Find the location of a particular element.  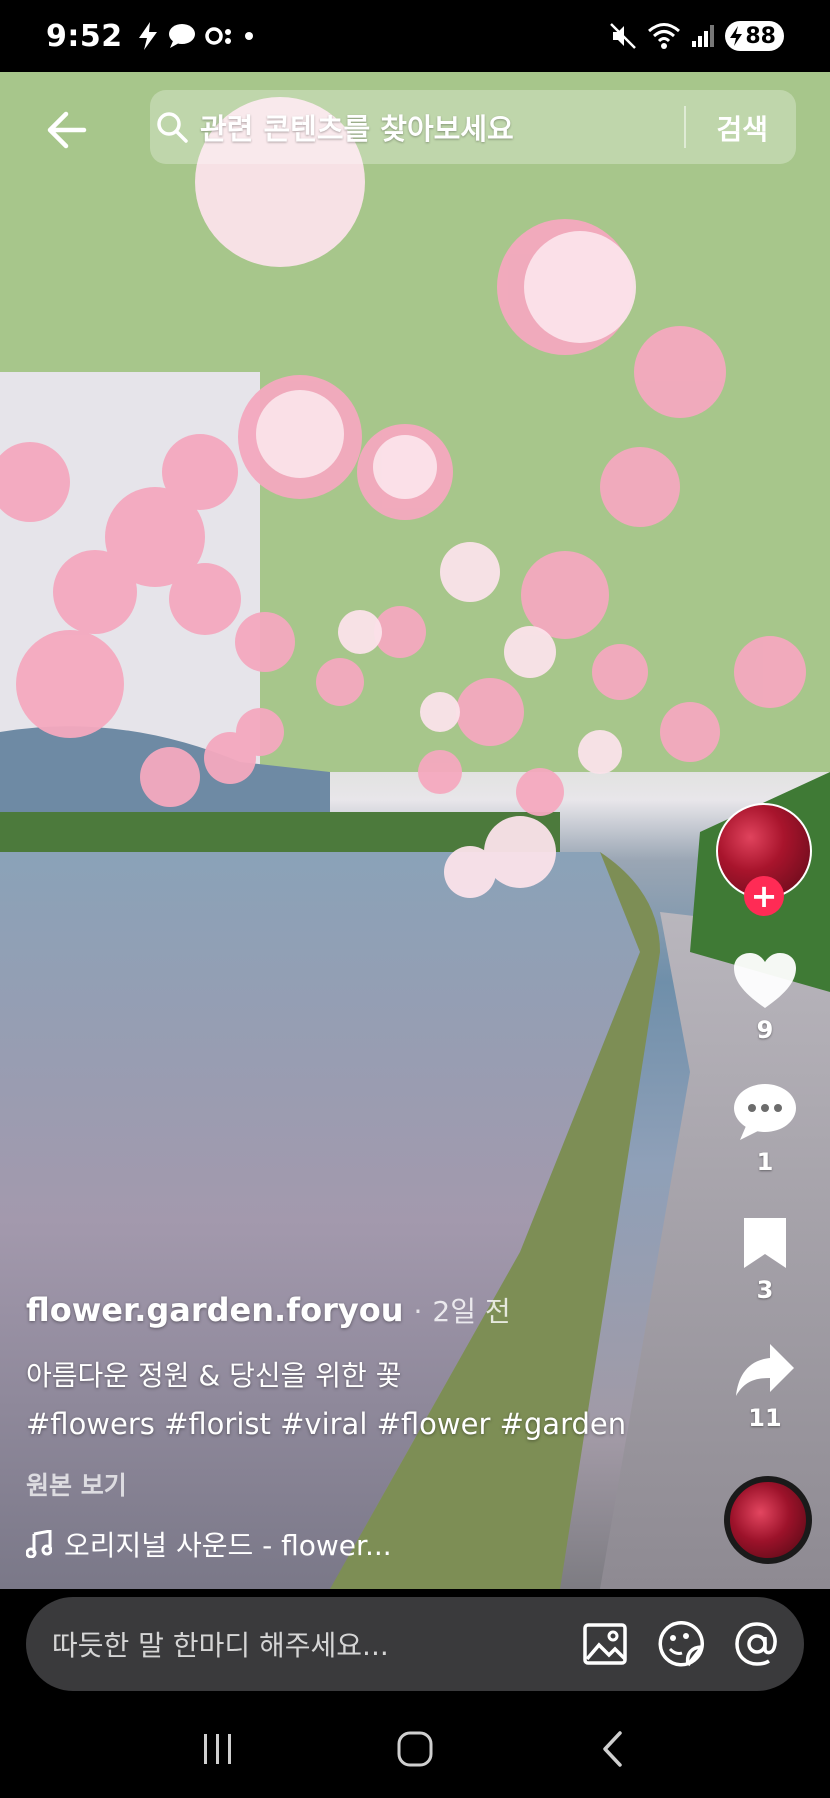

home-button is located at coordinates (415, 1749).